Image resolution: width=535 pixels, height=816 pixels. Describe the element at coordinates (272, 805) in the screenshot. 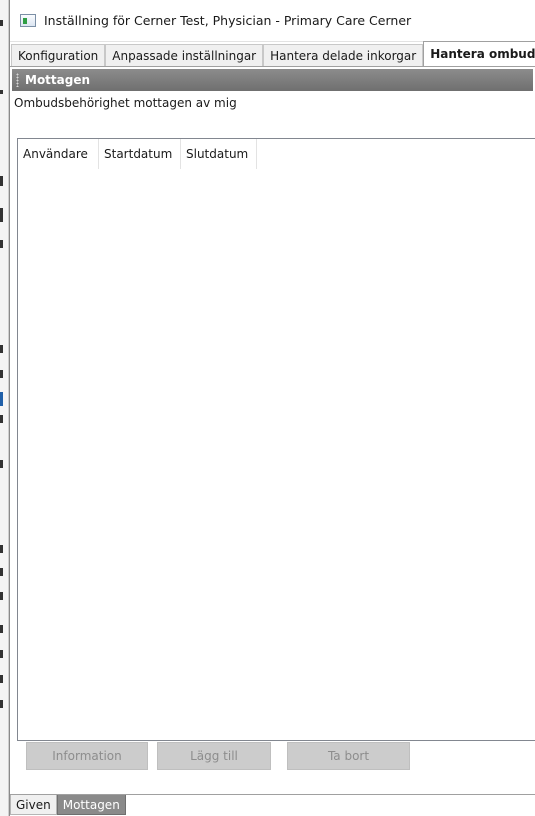

I see `bottom-tab-strip: Given Mottagen` at that location.